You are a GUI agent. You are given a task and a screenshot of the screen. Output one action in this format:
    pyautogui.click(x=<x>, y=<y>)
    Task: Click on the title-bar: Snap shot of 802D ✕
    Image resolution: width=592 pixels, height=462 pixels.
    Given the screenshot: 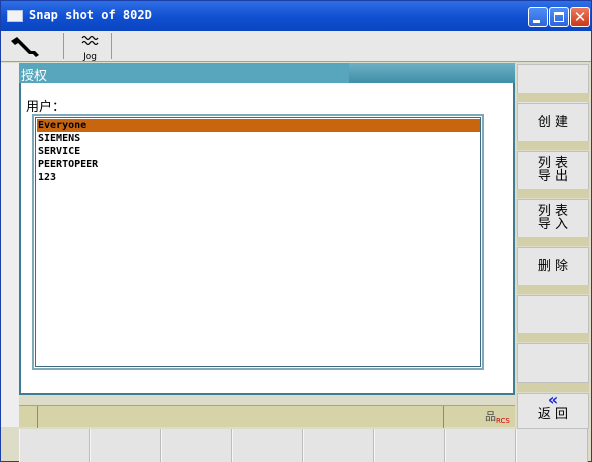 What is the action you would take?
    pyautogui.click(x=296, y=16)
    